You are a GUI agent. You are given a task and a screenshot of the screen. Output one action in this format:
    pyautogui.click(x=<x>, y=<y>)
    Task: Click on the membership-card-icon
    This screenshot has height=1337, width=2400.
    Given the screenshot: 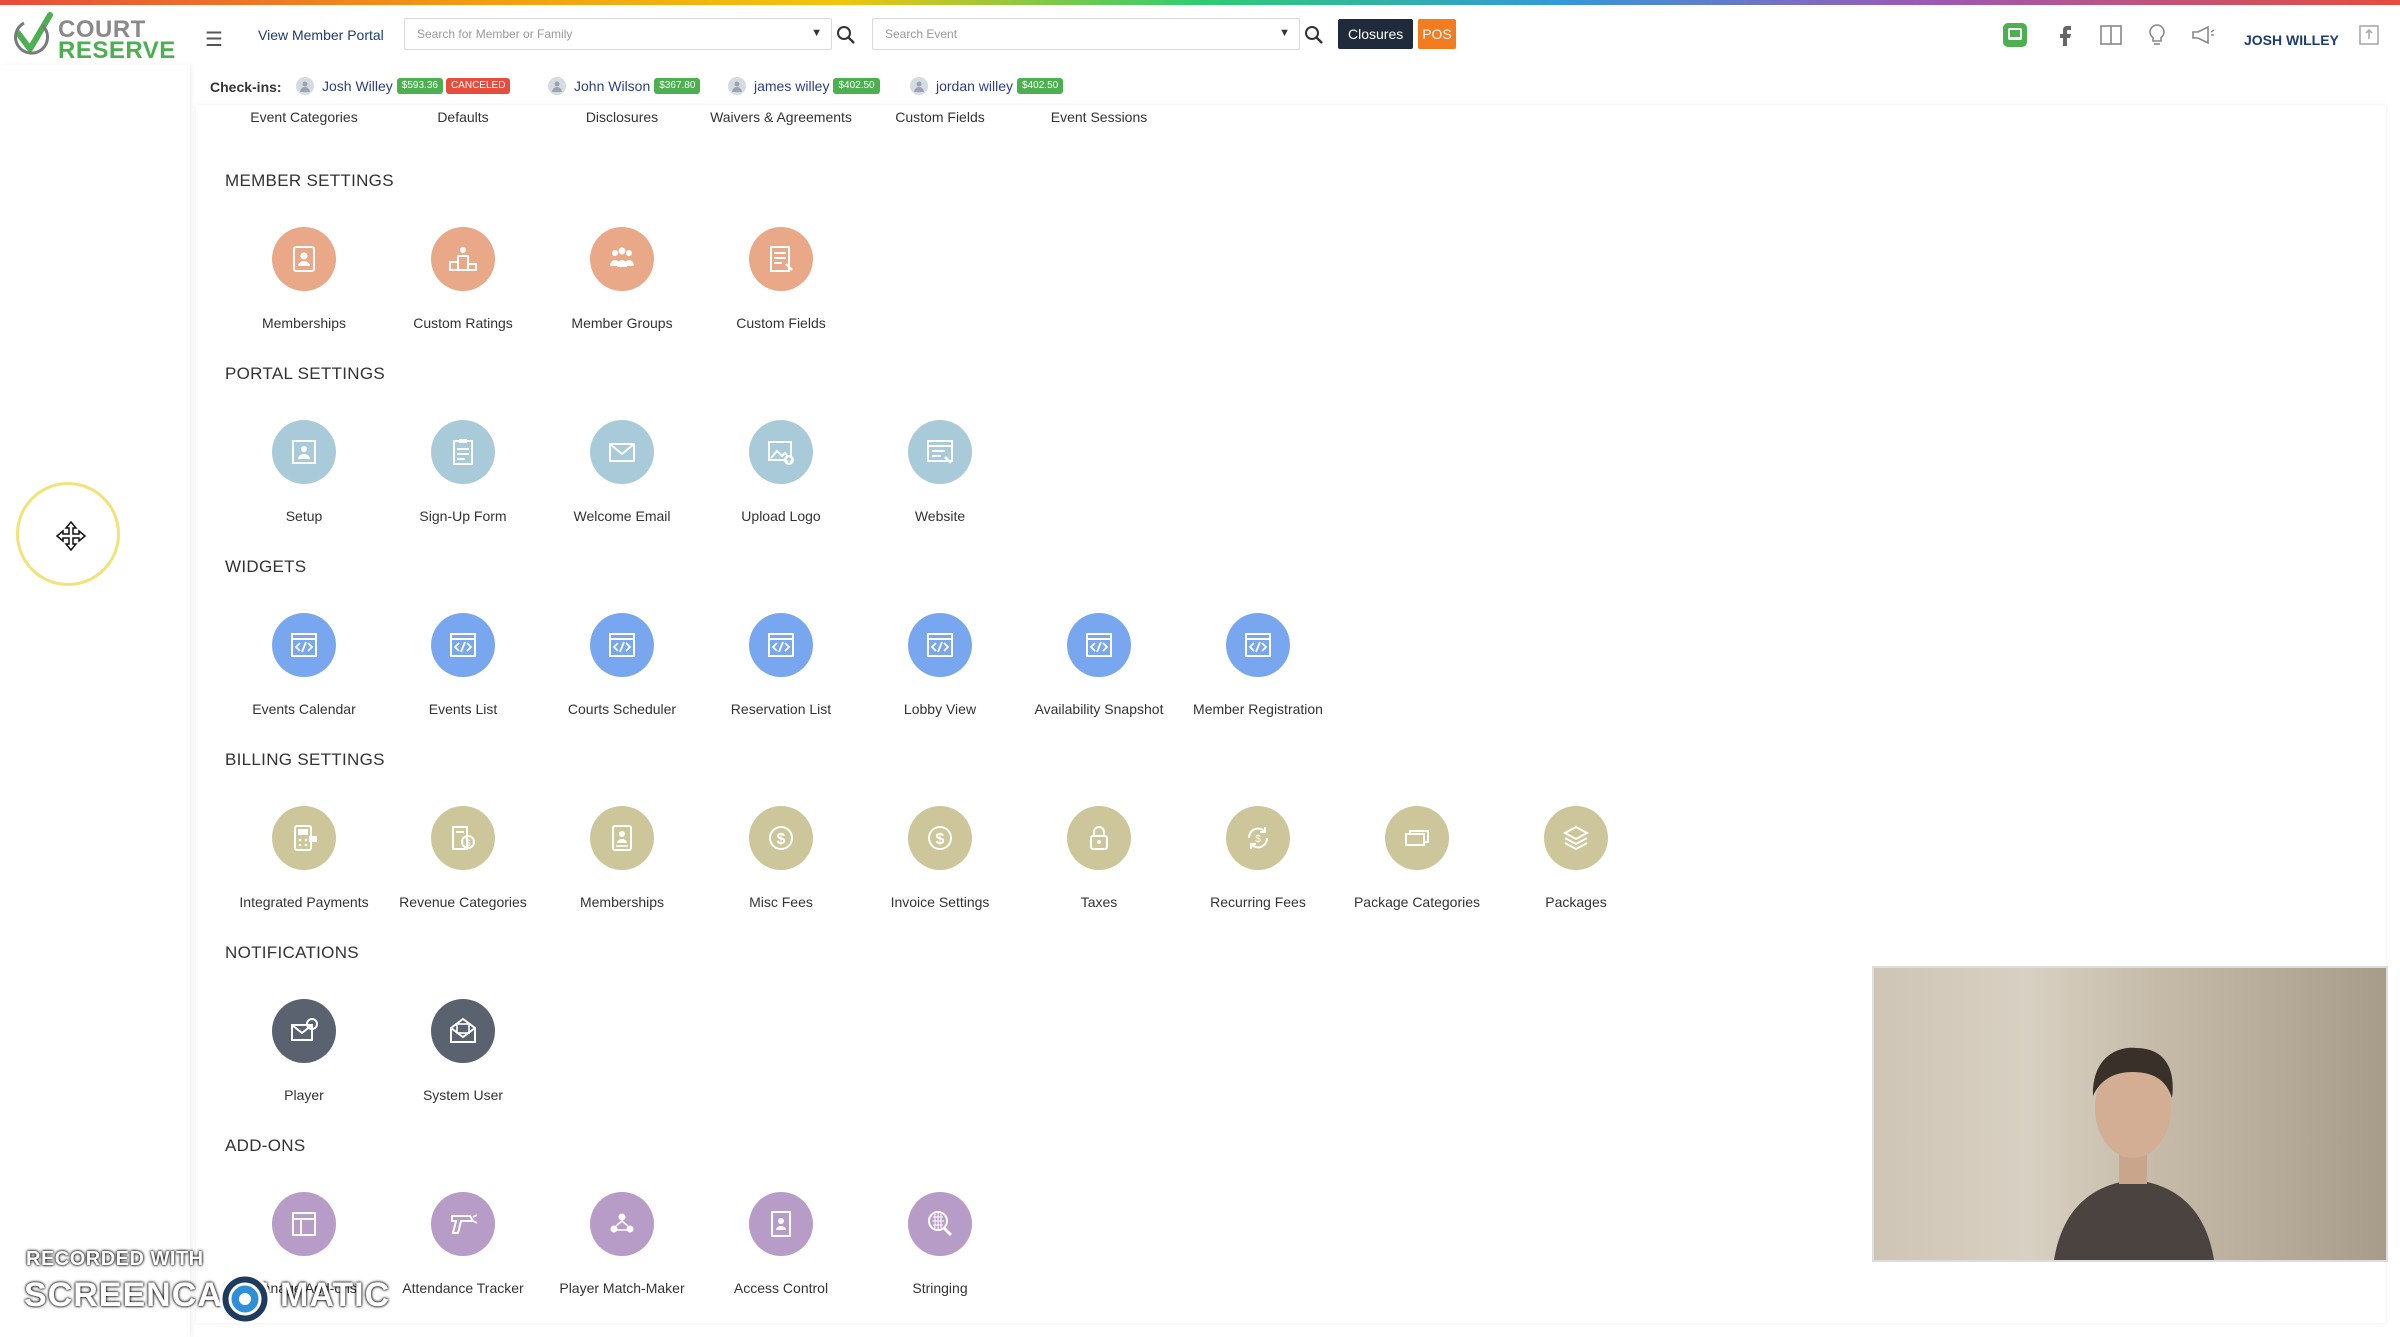 What is the action you would take?
    pyautogui.click(x=622, y=838)
    